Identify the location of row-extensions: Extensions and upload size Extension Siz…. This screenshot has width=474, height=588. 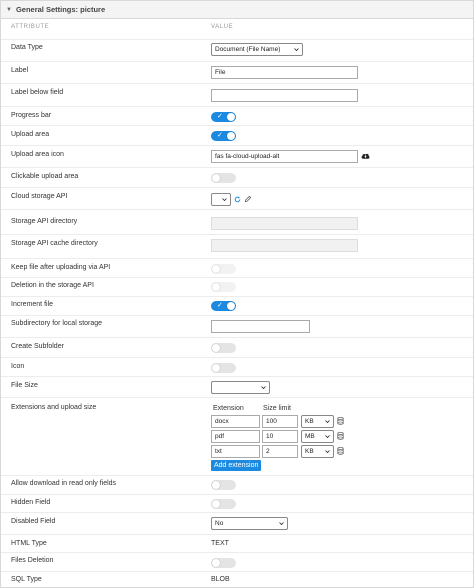
(237, 436).